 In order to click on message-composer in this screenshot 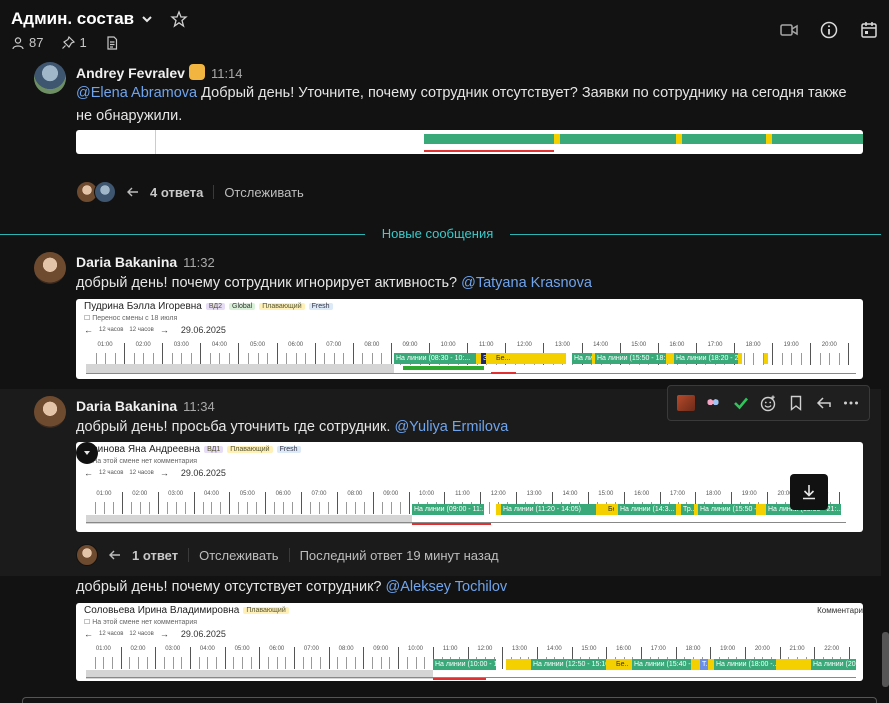, I will do `click(449, 700)`.